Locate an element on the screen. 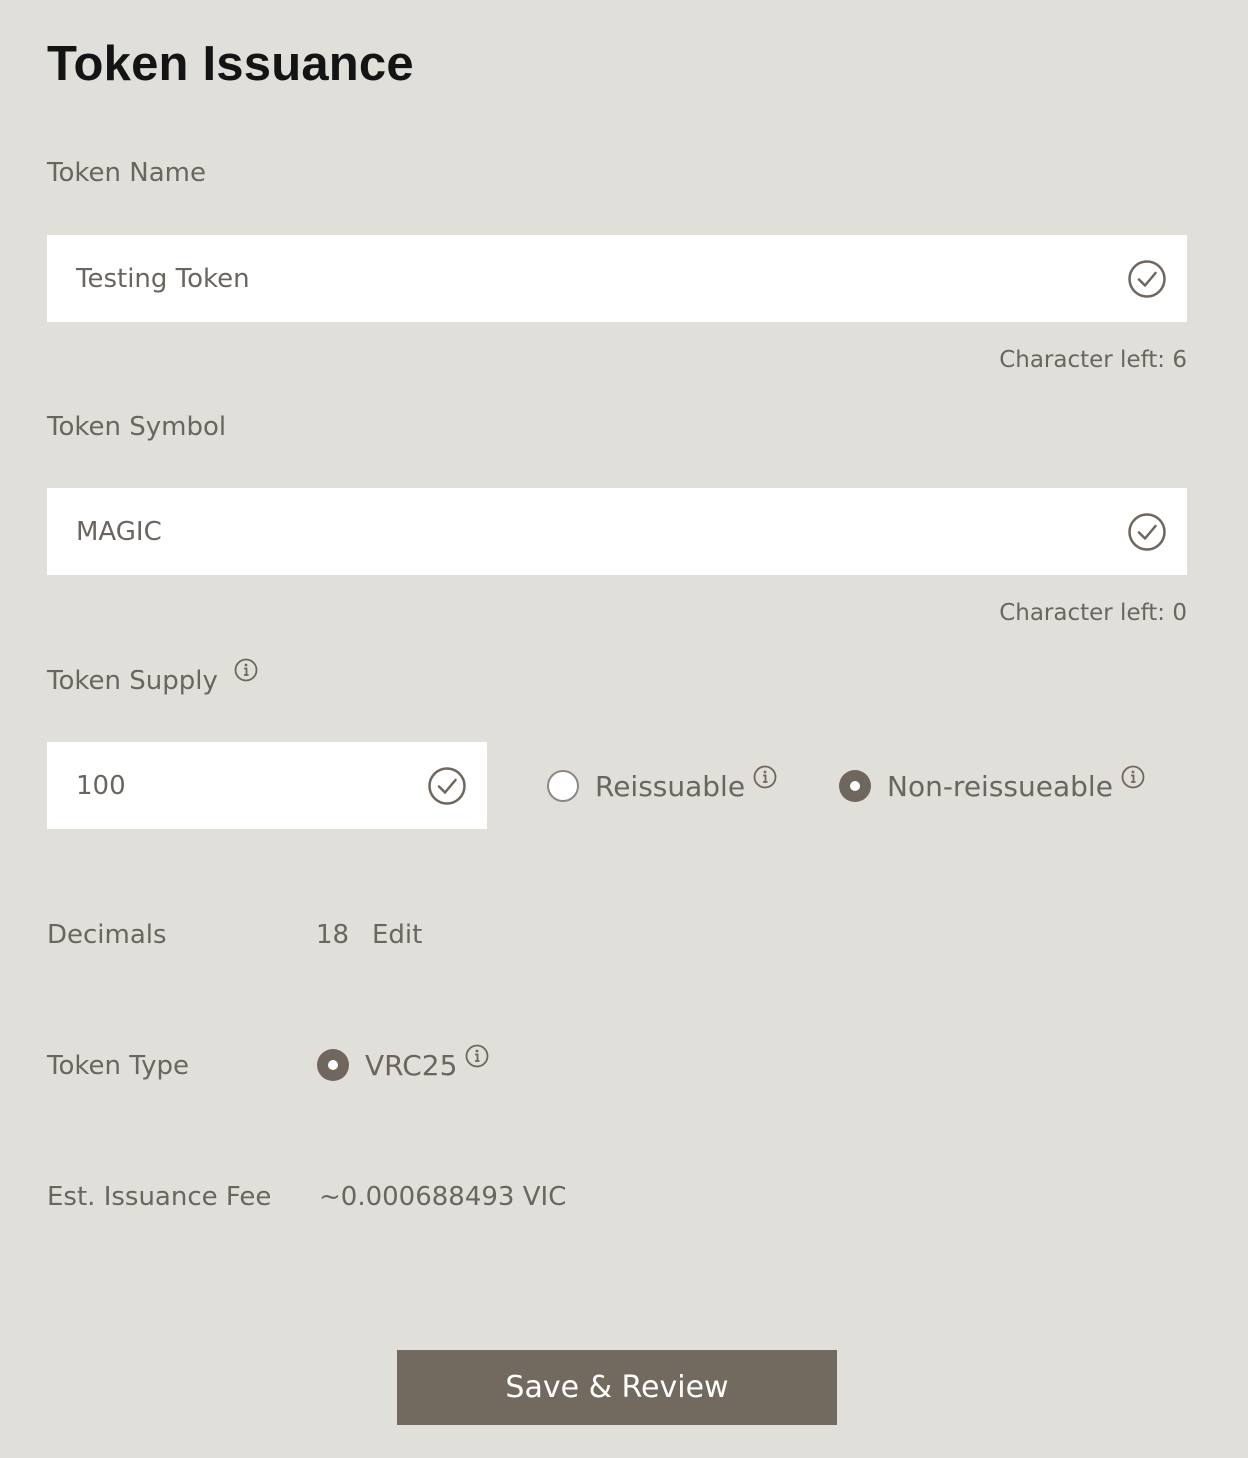  save-review-button: Save & Review is located at coordinates (617, 1387).